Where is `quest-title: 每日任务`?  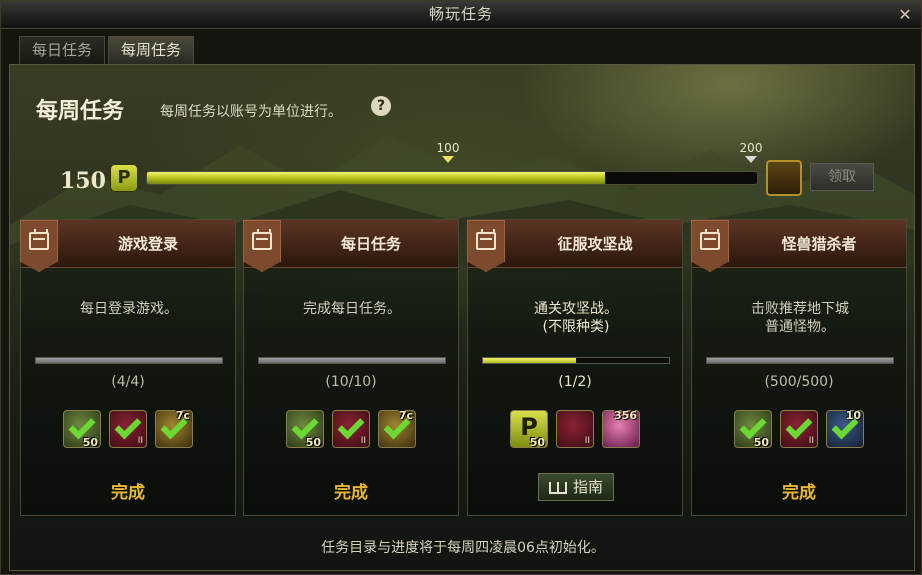
quest-title: 每日任务 is located at coordinates (370, 244).